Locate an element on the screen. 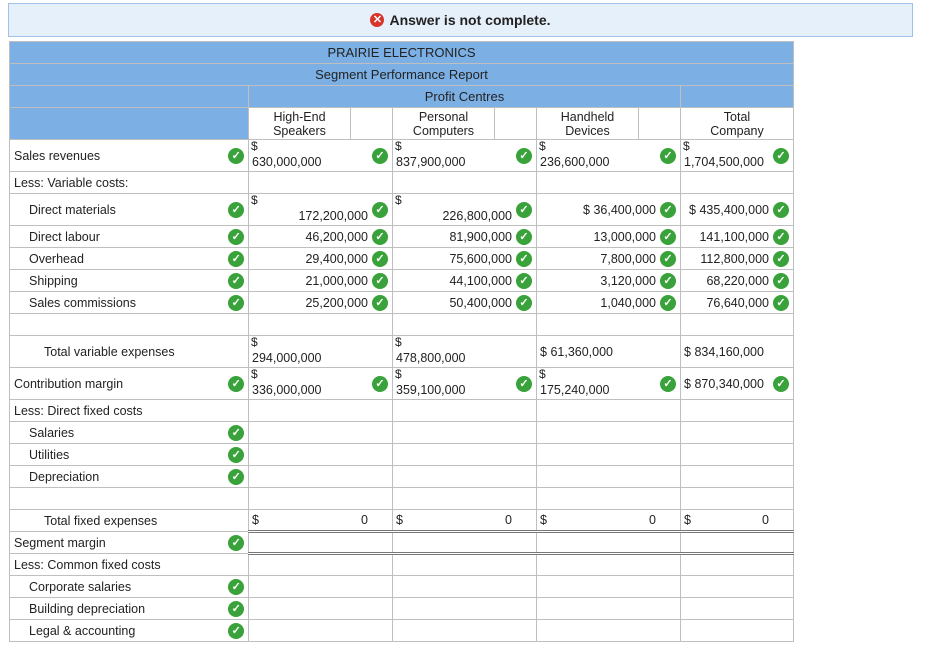 This screenshot has width=943, height=662. input-bd-total is located at coordinates (737, 608).